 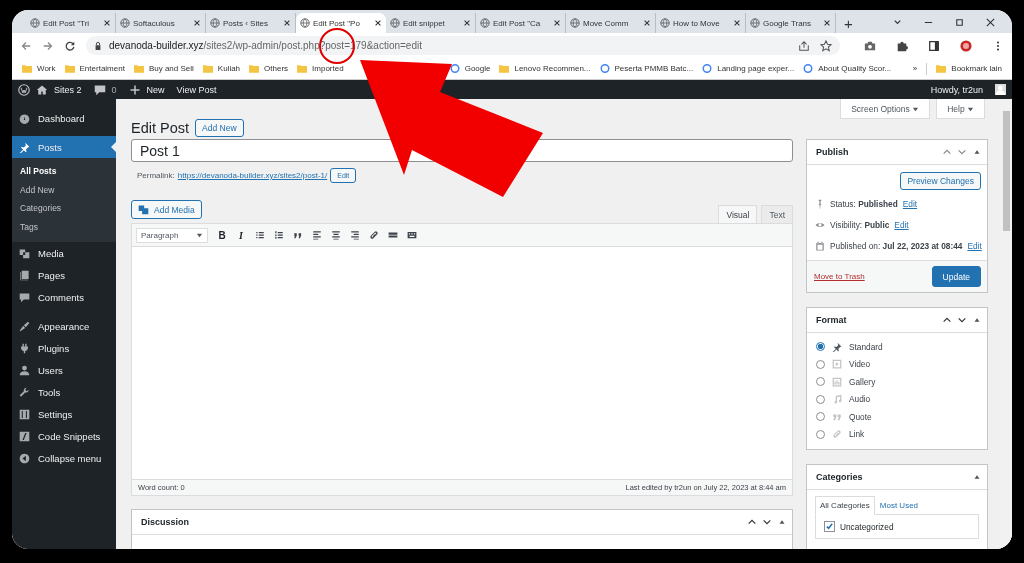 I want to click on format-dropdown: Paragraph, so click(x=172, y=235).